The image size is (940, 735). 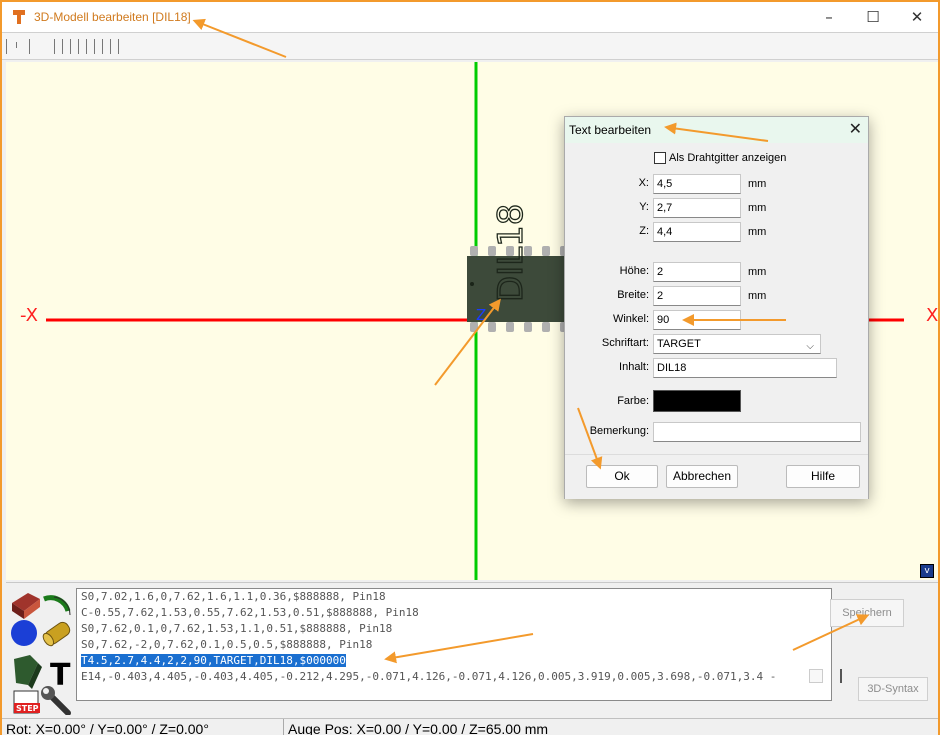 I want to click on y-unit: mm, so click(x=757, y=208).